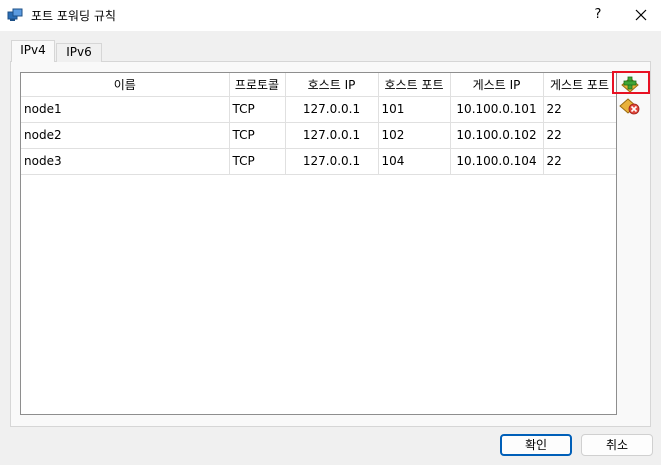 This screenshot has height=465, width=661. I want to click on cell-host-port: 102, so click(414, 135).